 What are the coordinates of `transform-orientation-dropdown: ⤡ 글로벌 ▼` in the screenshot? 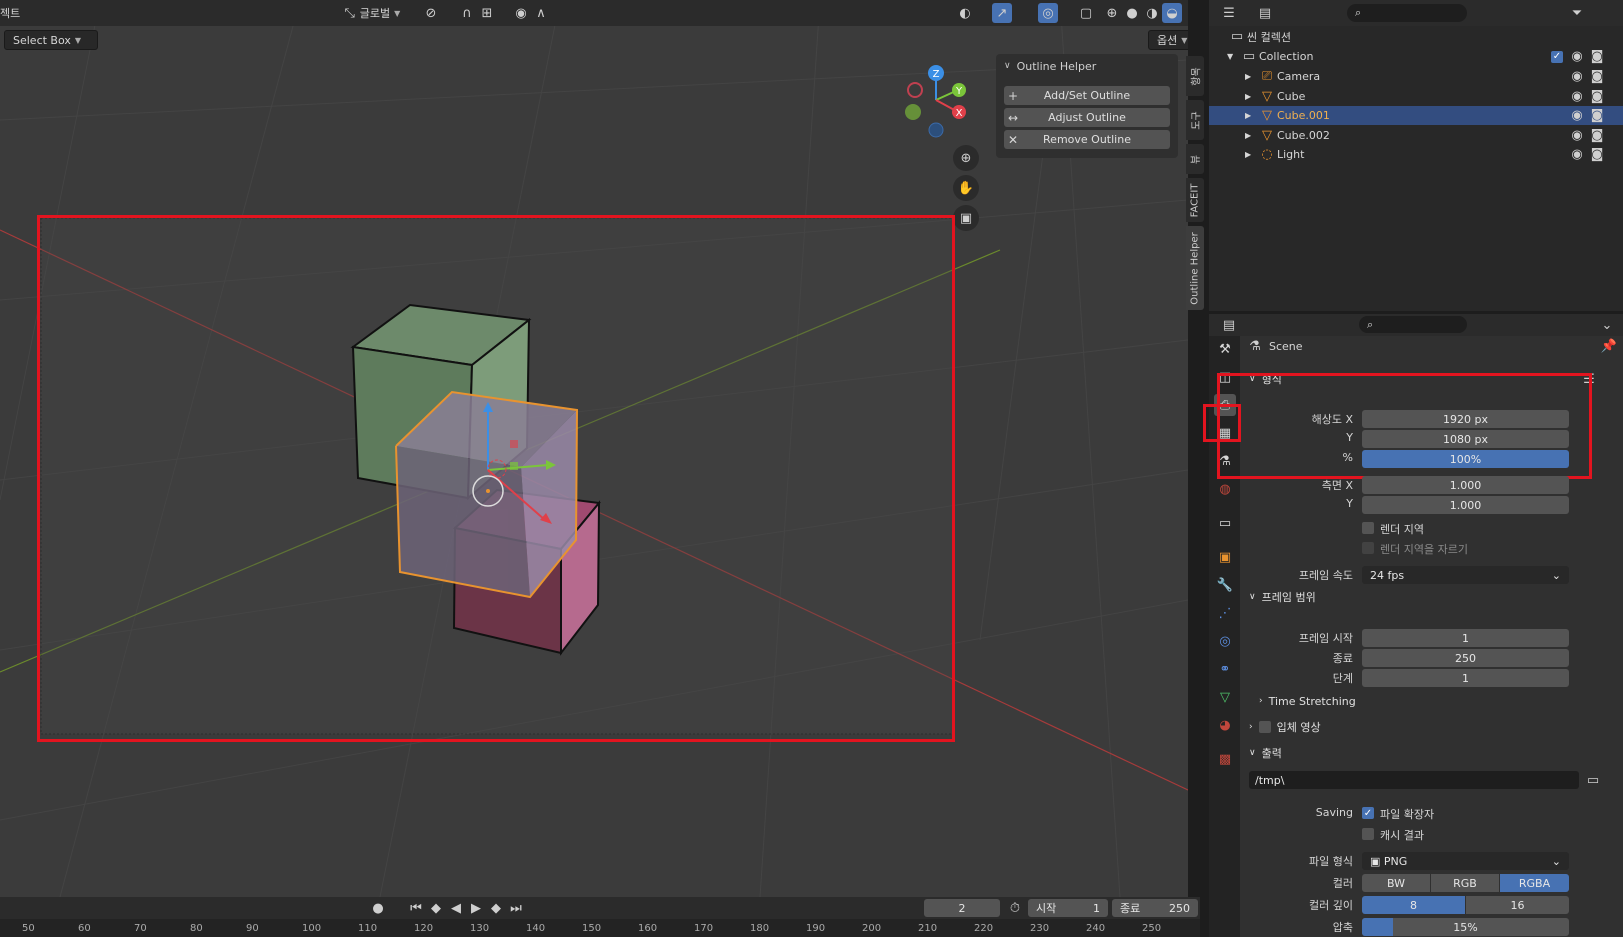 It's located at (370, 13).